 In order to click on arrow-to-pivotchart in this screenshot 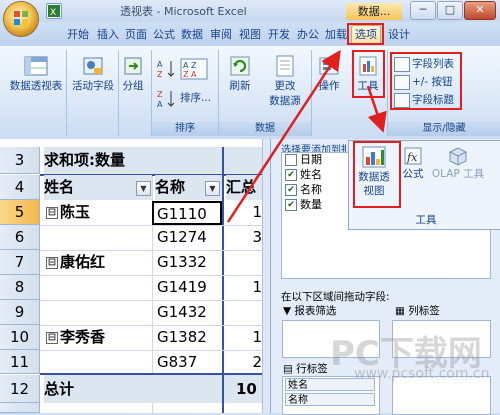, I will do `click(376, 109)`.